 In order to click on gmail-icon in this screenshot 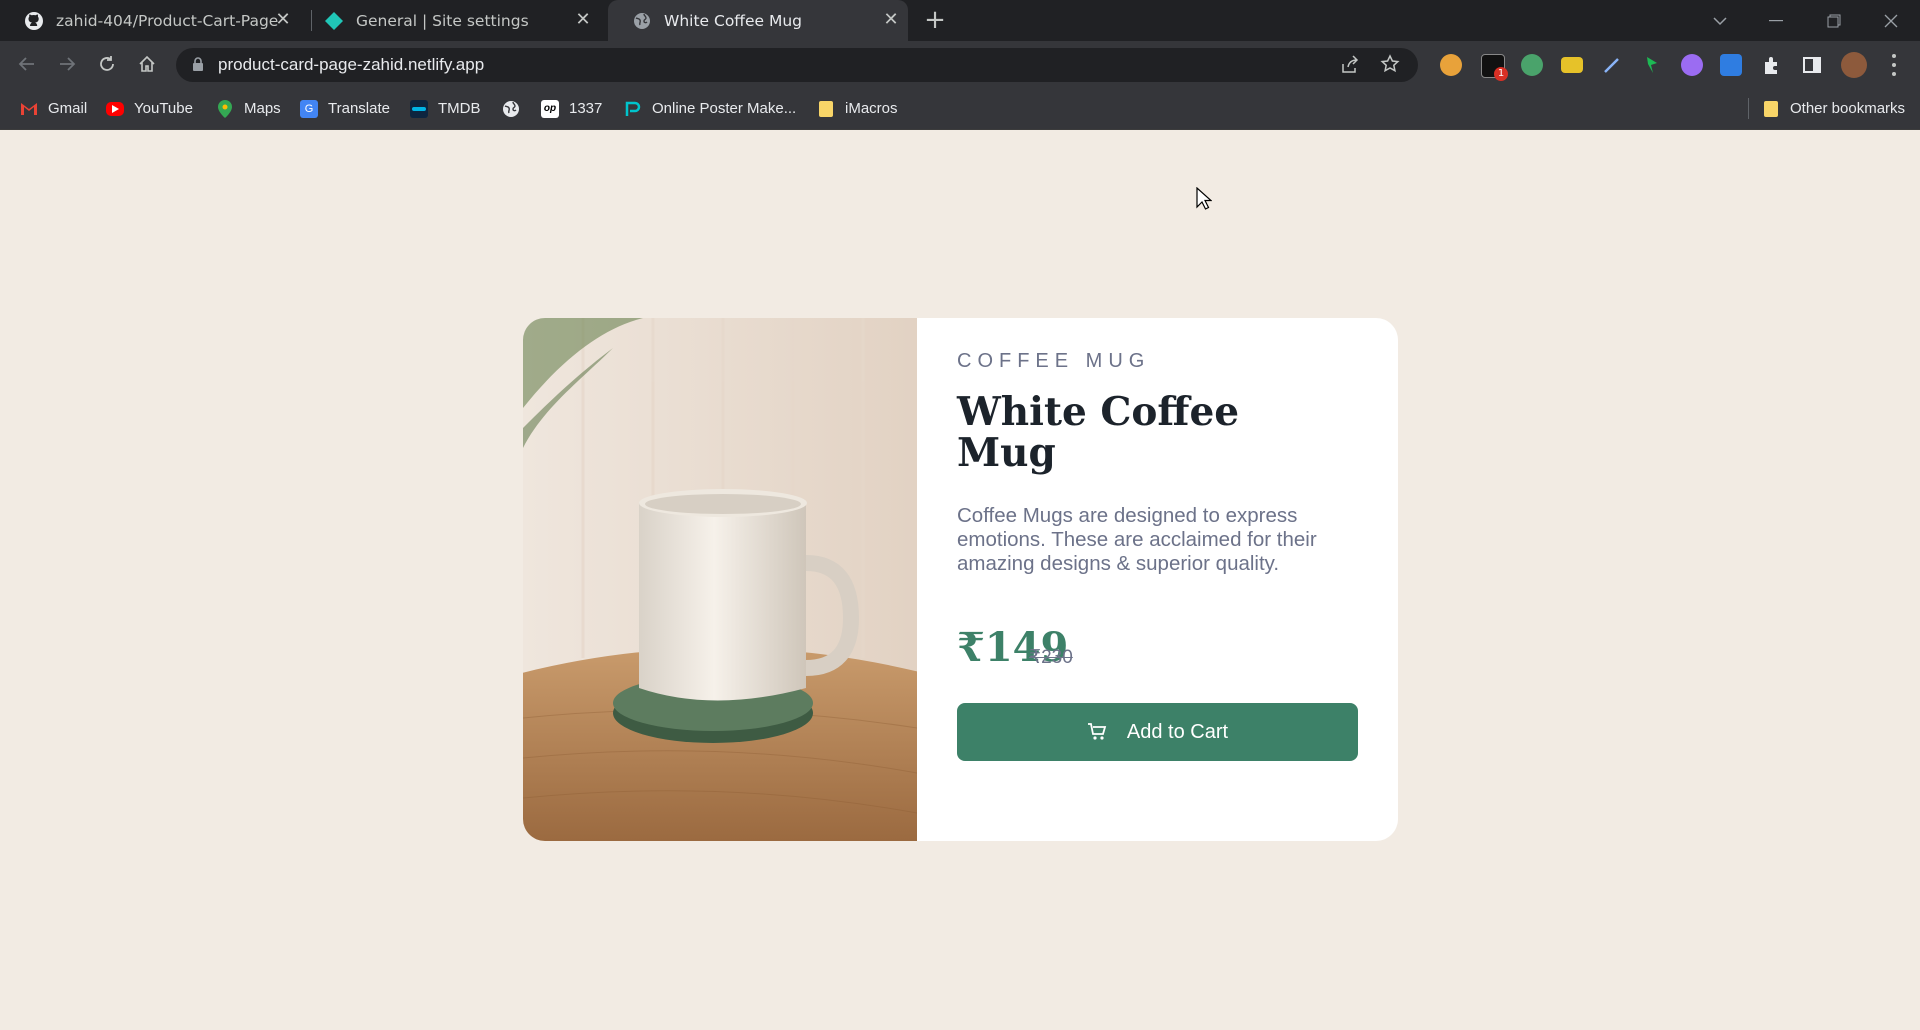, I will do `click(29, 109)`.